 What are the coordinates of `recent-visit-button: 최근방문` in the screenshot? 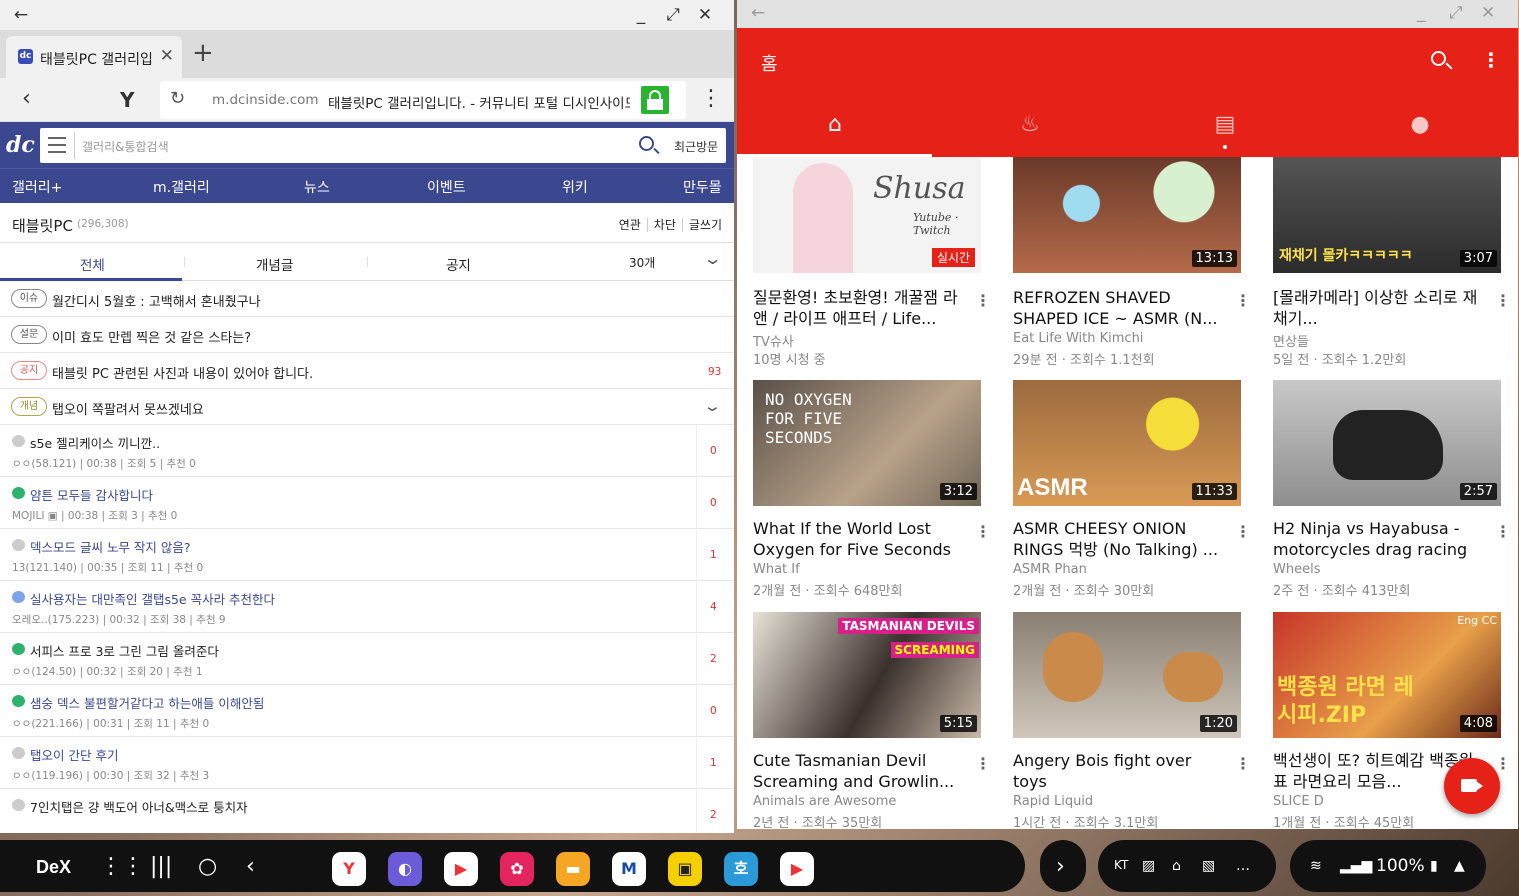 It's located at (696, 146).